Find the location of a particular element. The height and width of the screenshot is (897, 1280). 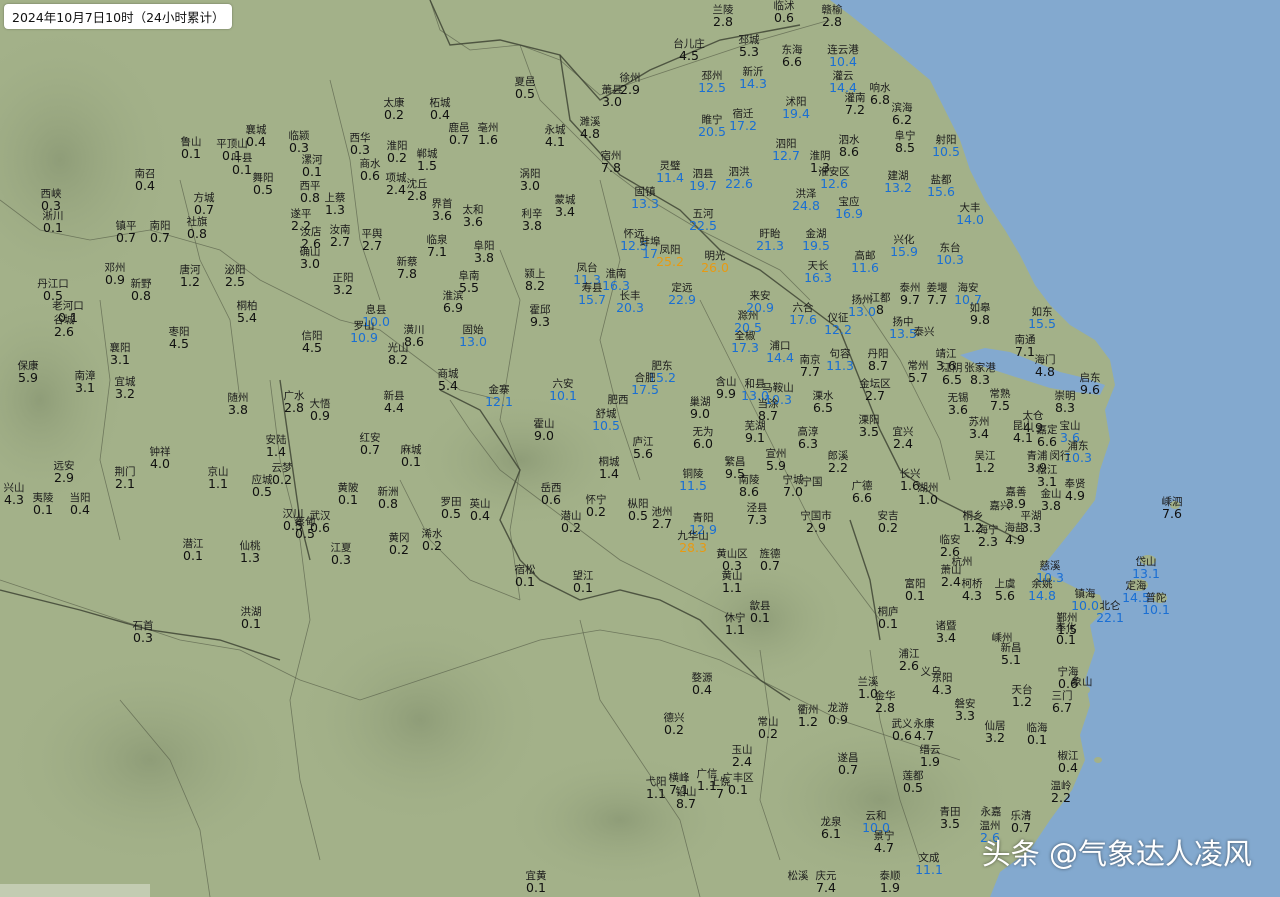

station-label: 平舆 2.7 is located at coordinates (372, 240).